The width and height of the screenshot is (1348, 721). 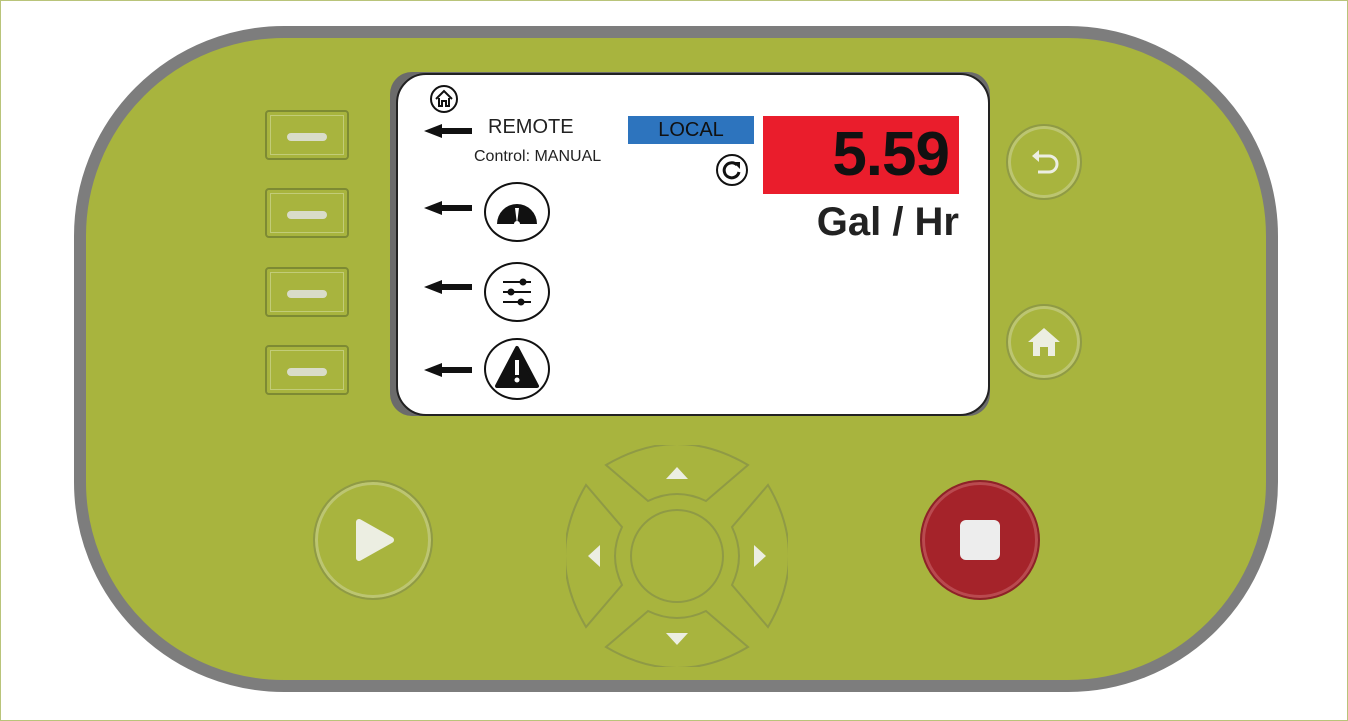 I want to click on back-button, so click(x=1044, y=162).